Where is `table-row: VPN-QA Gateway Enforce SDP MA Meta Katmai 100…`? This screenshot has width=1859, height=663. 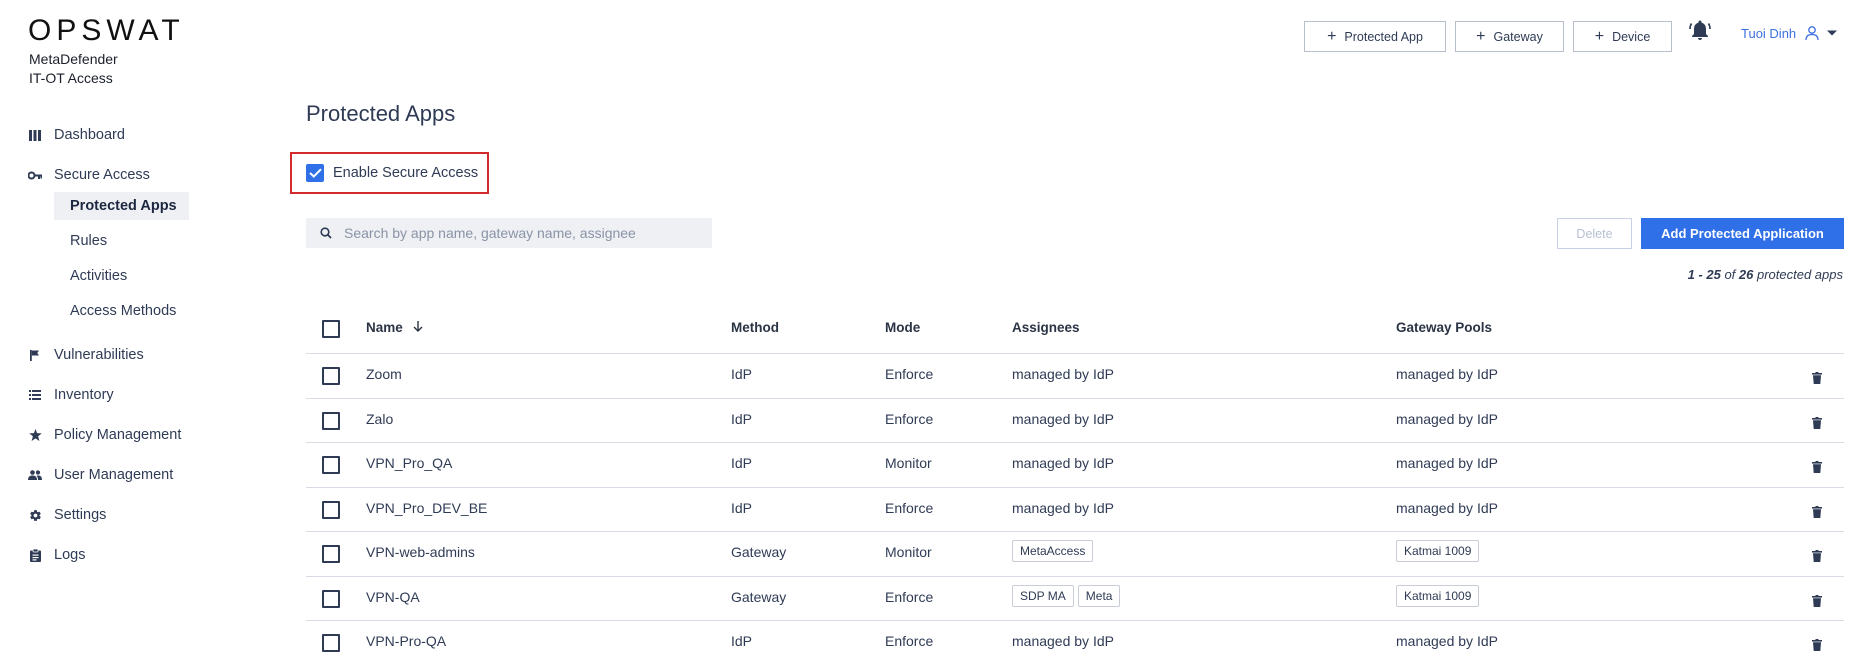
table-row: VPN-QA Gateway Enforce SDP MA Meta Katmai 100… is located at coordinates (1075, 599).